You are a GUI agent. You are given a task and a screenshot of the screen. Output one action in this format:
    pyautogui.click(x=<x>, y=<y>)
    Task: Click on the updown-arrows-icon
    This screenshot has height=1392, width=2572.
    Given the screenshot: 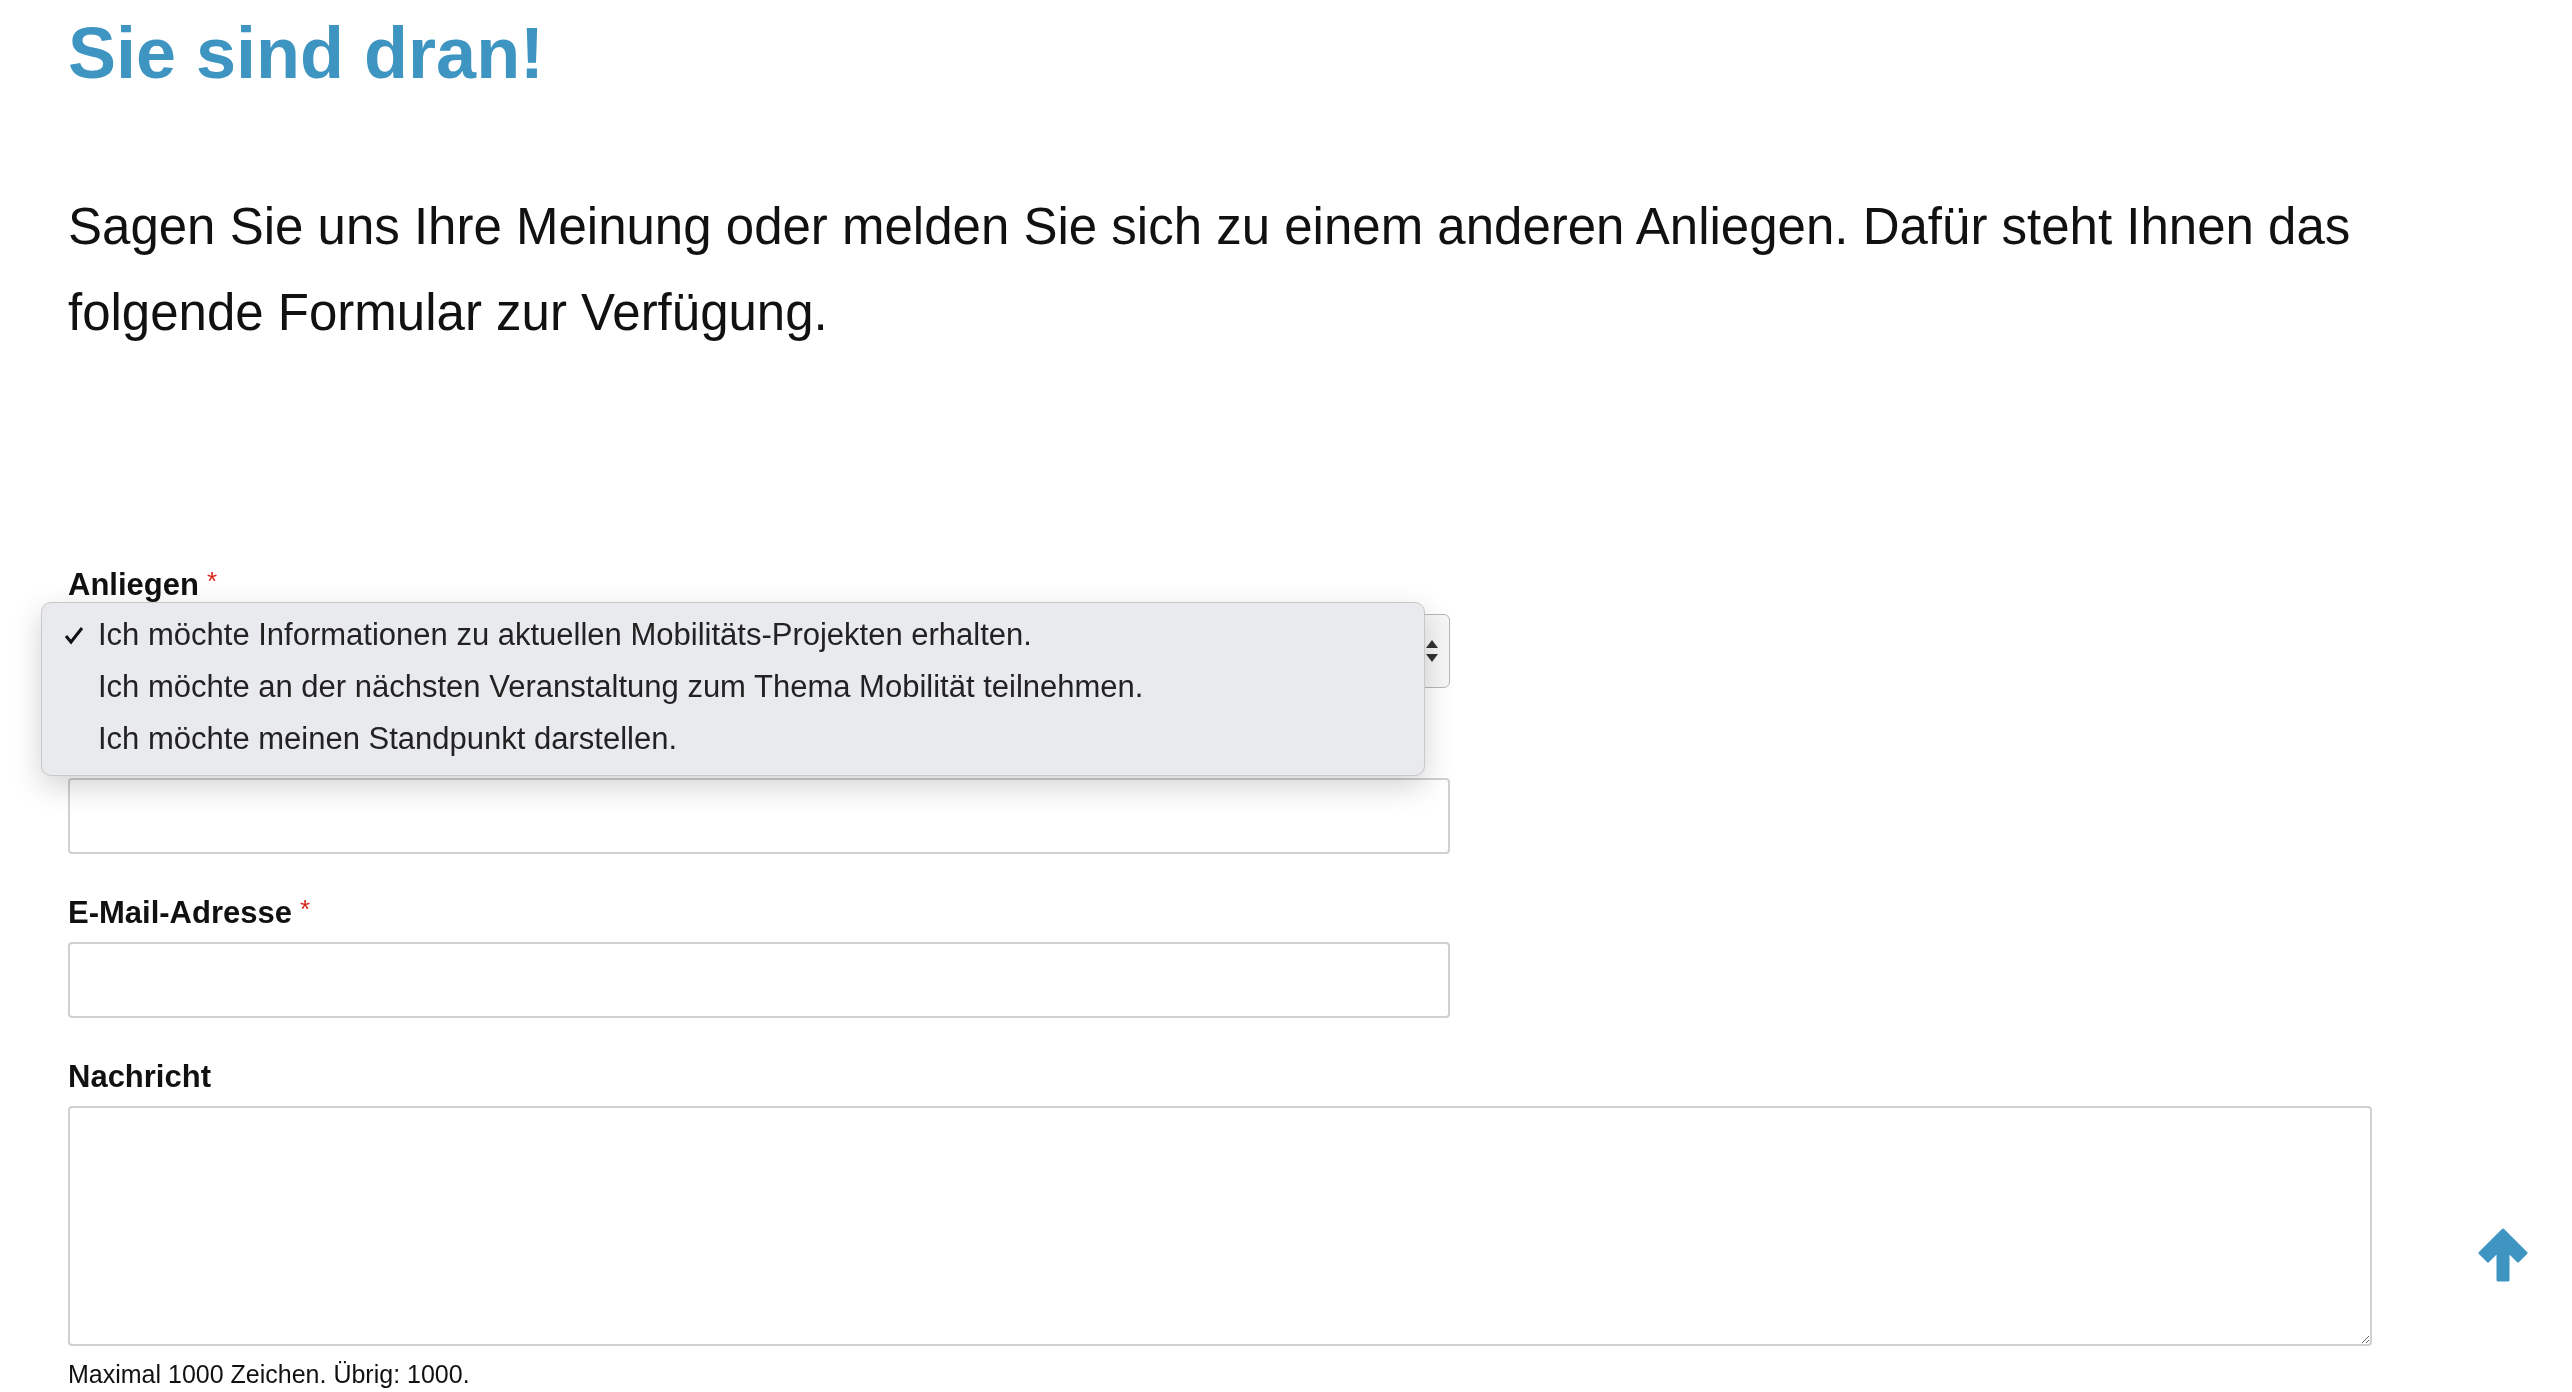 What is the action you would take?
    pyautogui.click(x=1432, y=651)
    